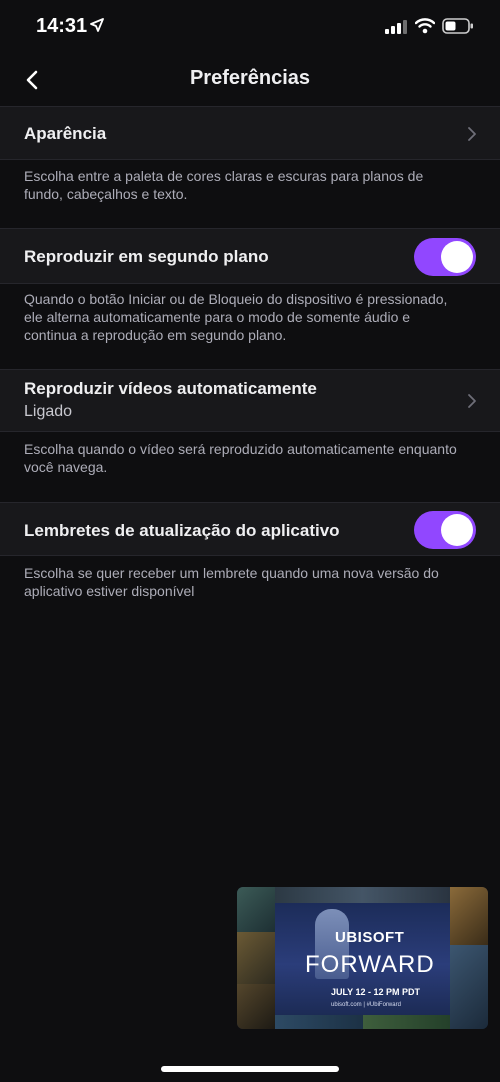 This screenshot has width=500, height=1082. I want to click on appearance-row: Aparência, so click(250, 133).